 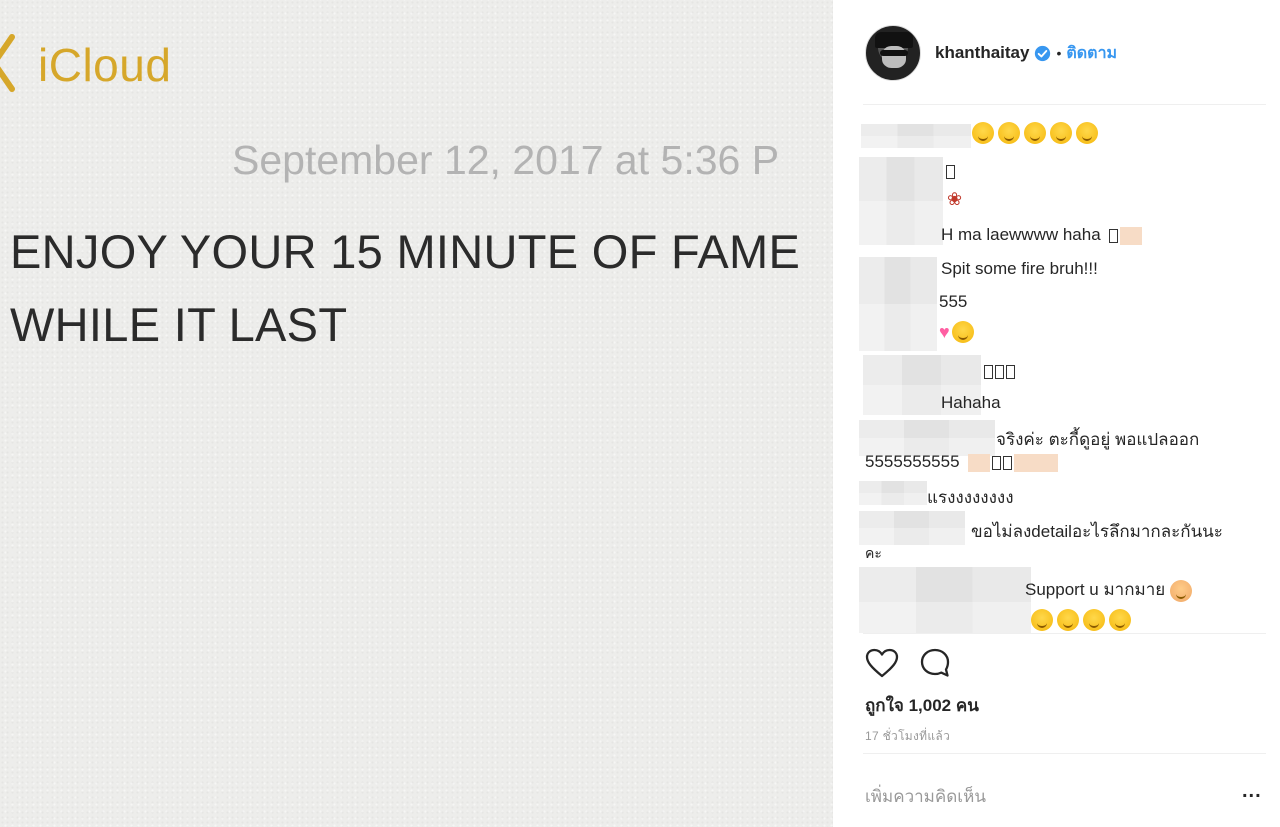 I want to click on username-link: khanthaitay, so click(x=982, y=53).